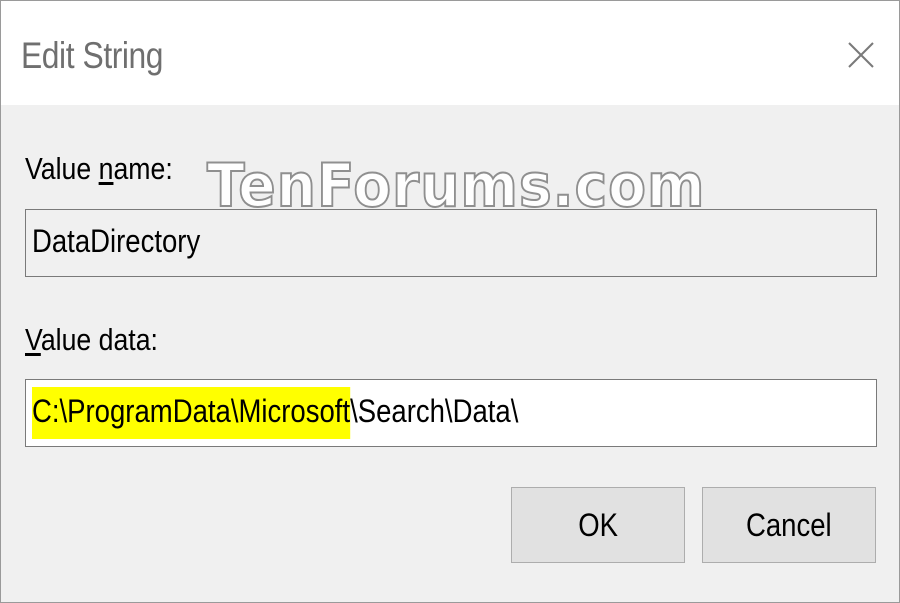  I want to click on value-data-input: C:\ProgramData\Microsoft\Search\Data\, so click(451, 413).